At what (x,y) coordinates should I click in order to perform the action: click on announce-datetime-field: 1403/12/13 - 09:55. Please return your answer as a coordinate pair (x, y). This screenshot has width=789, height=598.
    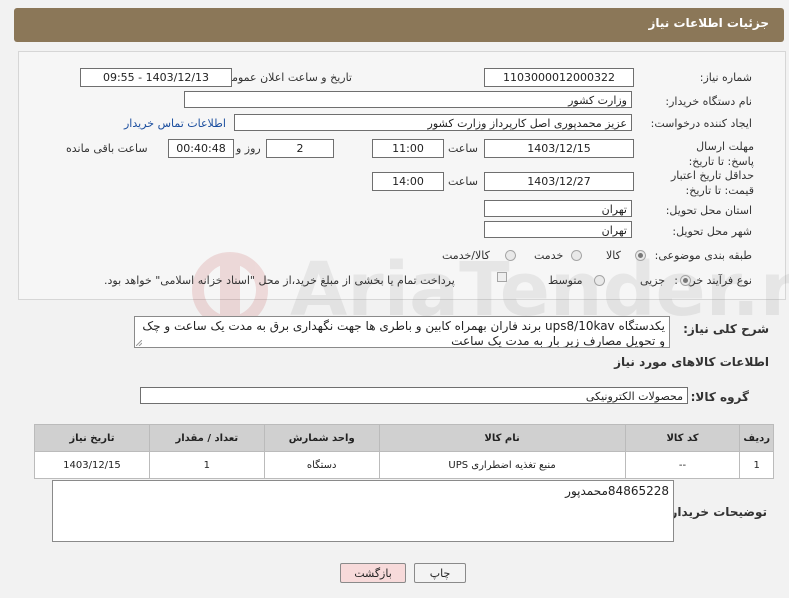
    Looking at the image, I should click on (156, 77).